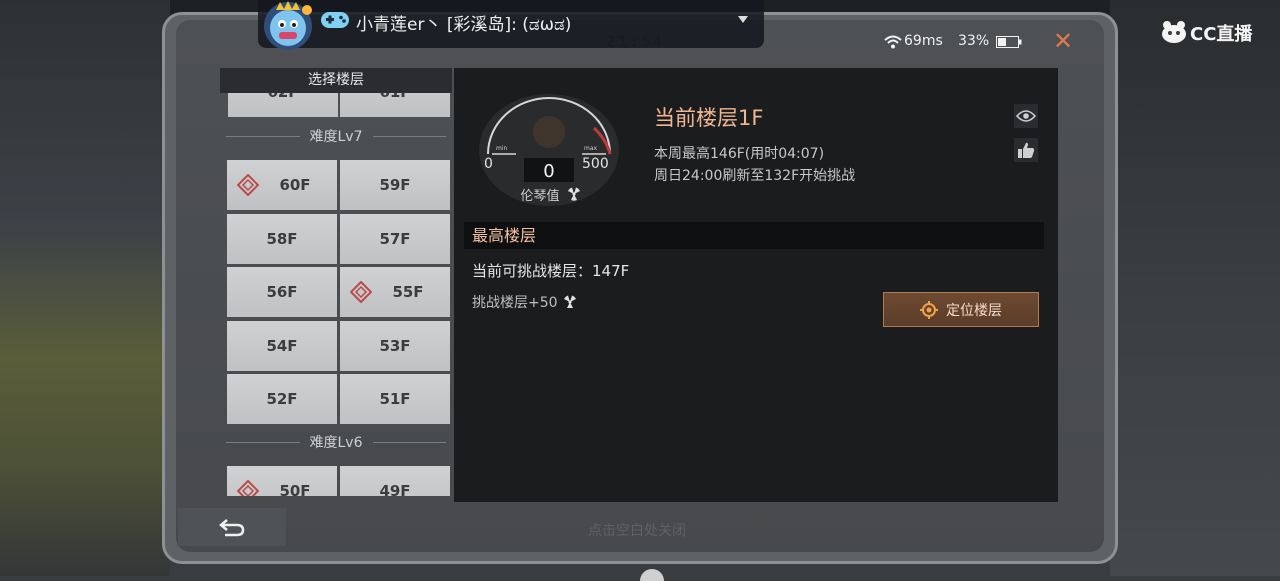 The image size is (1280, 581). Describe the element at coordinates (295, 185) in the screenshot. I see `floor-label: 60F` at that location.